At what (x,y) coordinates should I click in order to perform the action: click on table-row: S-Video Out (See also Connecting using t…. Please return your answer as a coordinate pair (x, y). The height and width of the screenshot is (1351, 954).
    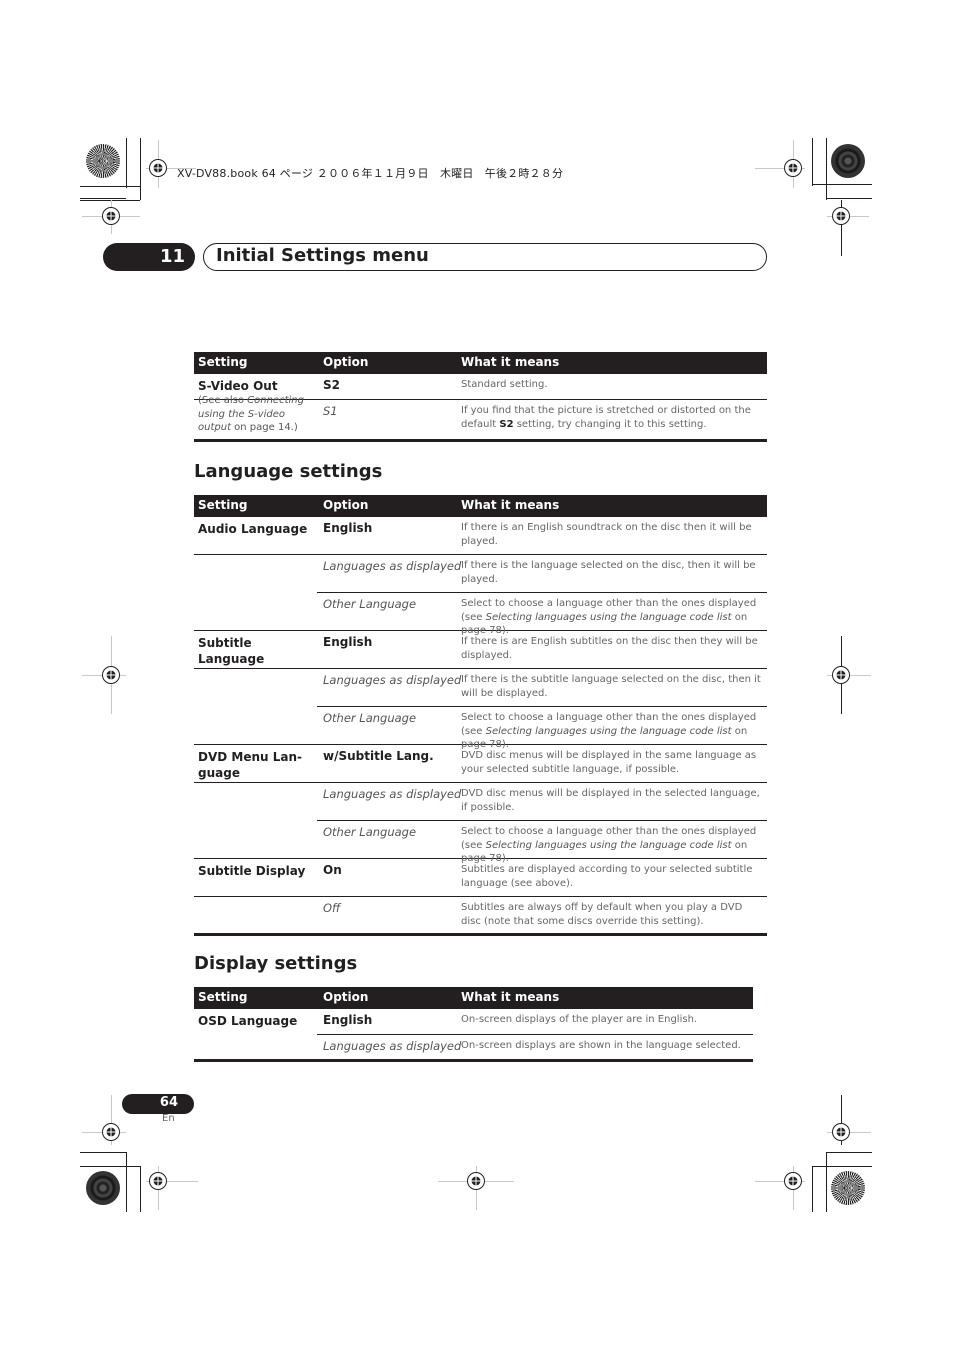
    Looking at the image, I should click on (480, 403).